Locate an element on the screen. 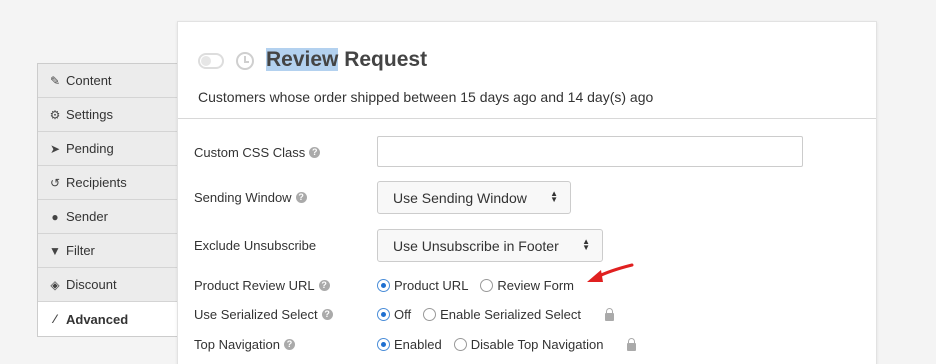  tab-label: Advanced is located at coordinates (97, 319).